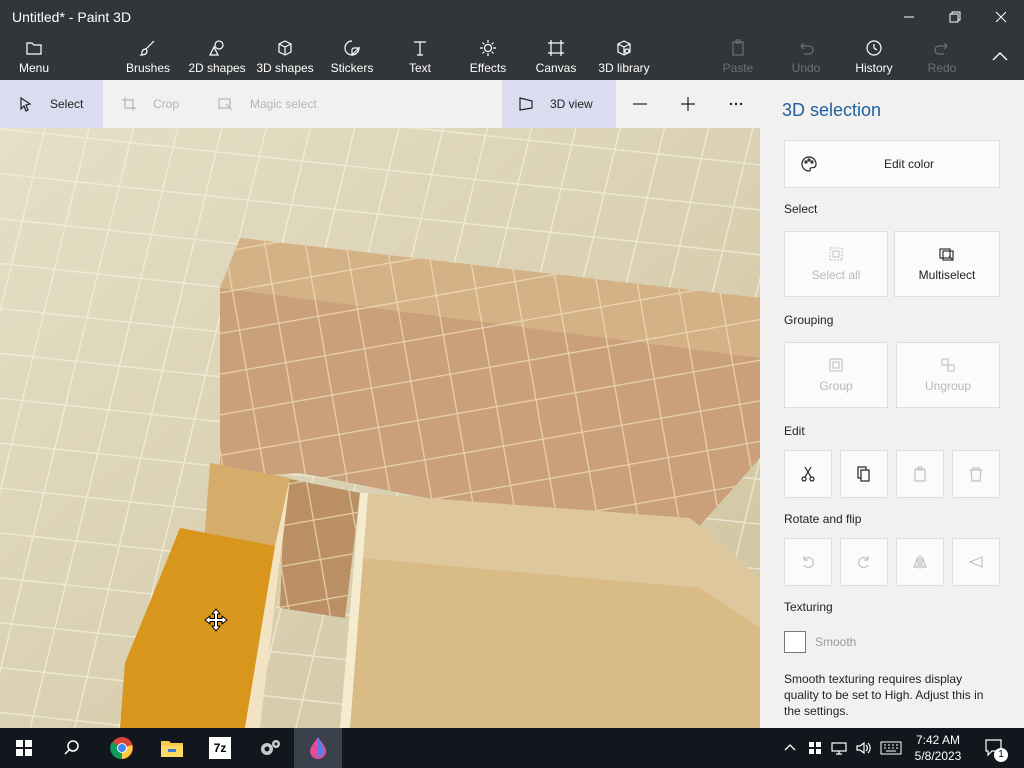  What do you see at coordinates (217, 57) in the screenshot?
I see `2d-shapes-button: 2D shapes` at bounding box center [217, 57].